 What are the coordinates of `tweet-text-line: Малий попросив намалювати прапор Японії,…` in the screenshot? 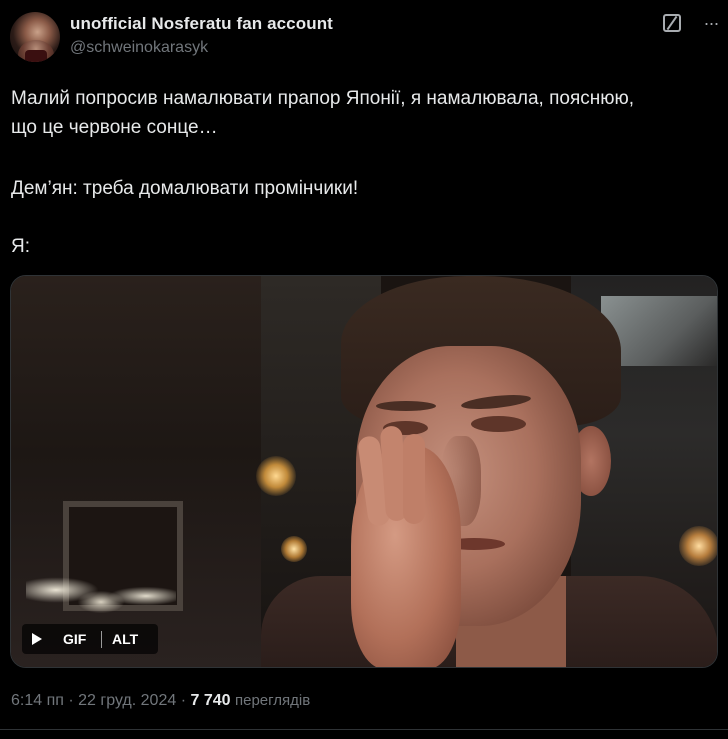 It's located at (323, 98).